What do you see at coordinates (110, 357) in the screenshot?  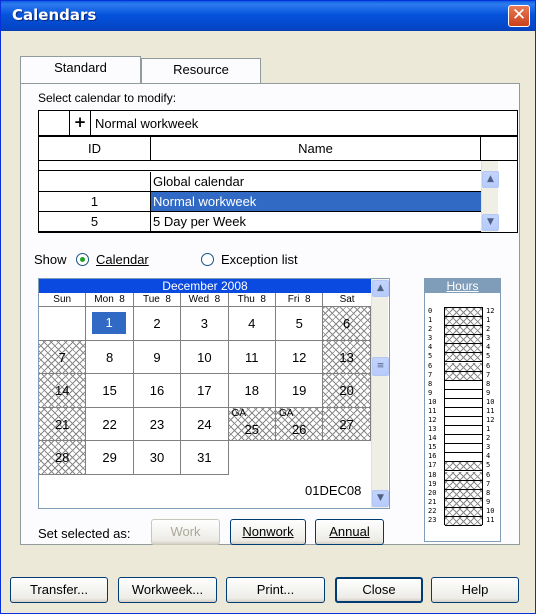 I see `day-cell: 8` at bounding box center [110, 357].